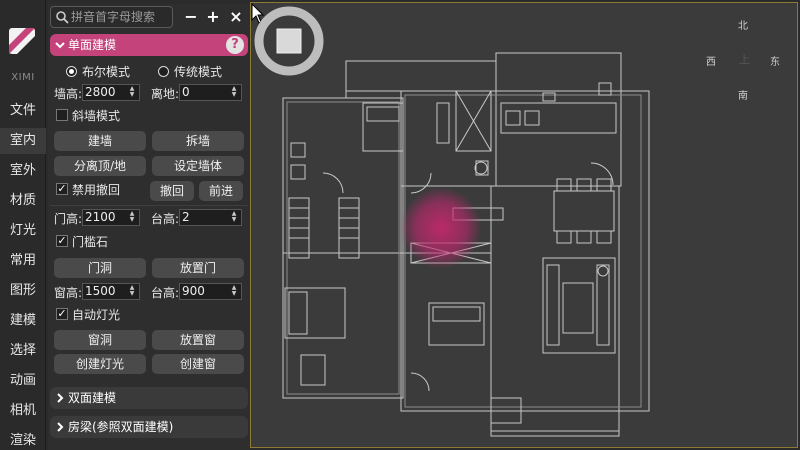 Image resolution: width=800 pixels, height=450 pixels. What do you see at coordinates (775, 60) in the screenshot?
I see `view-cube-east-label: 东` at bounding box center [775, 60].